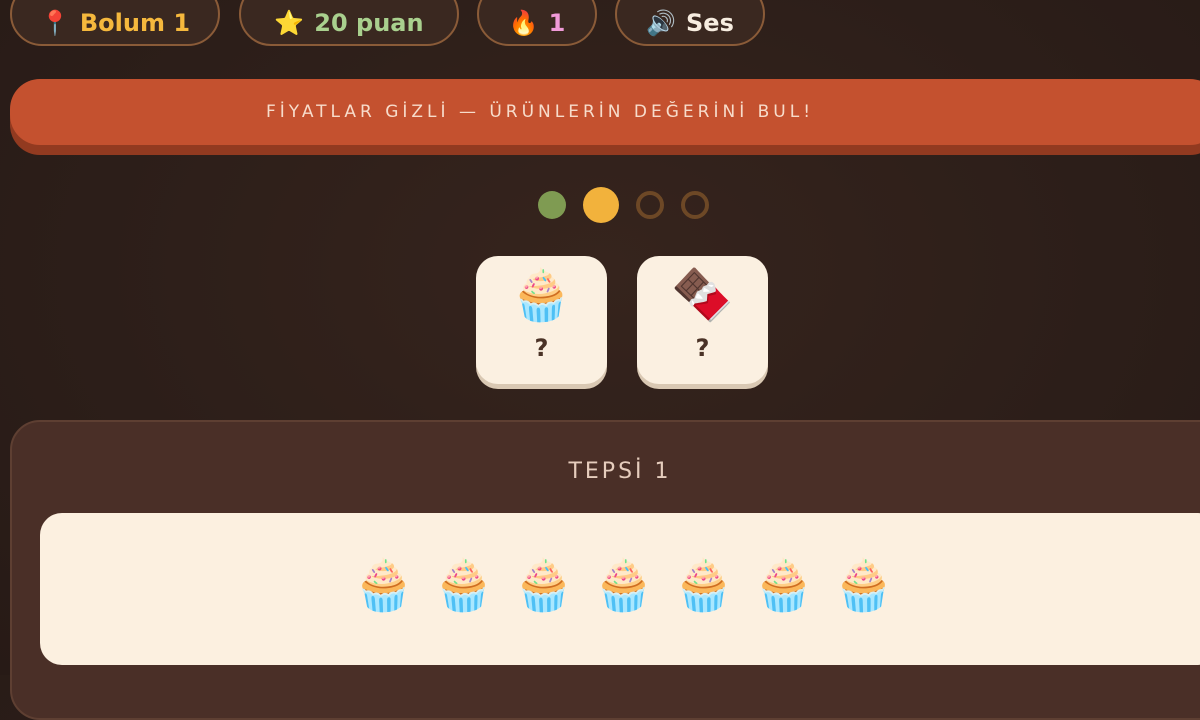  Describe the element at coordinates (557, 23) in the screenshot. I see `streak-label: 1` at that location.